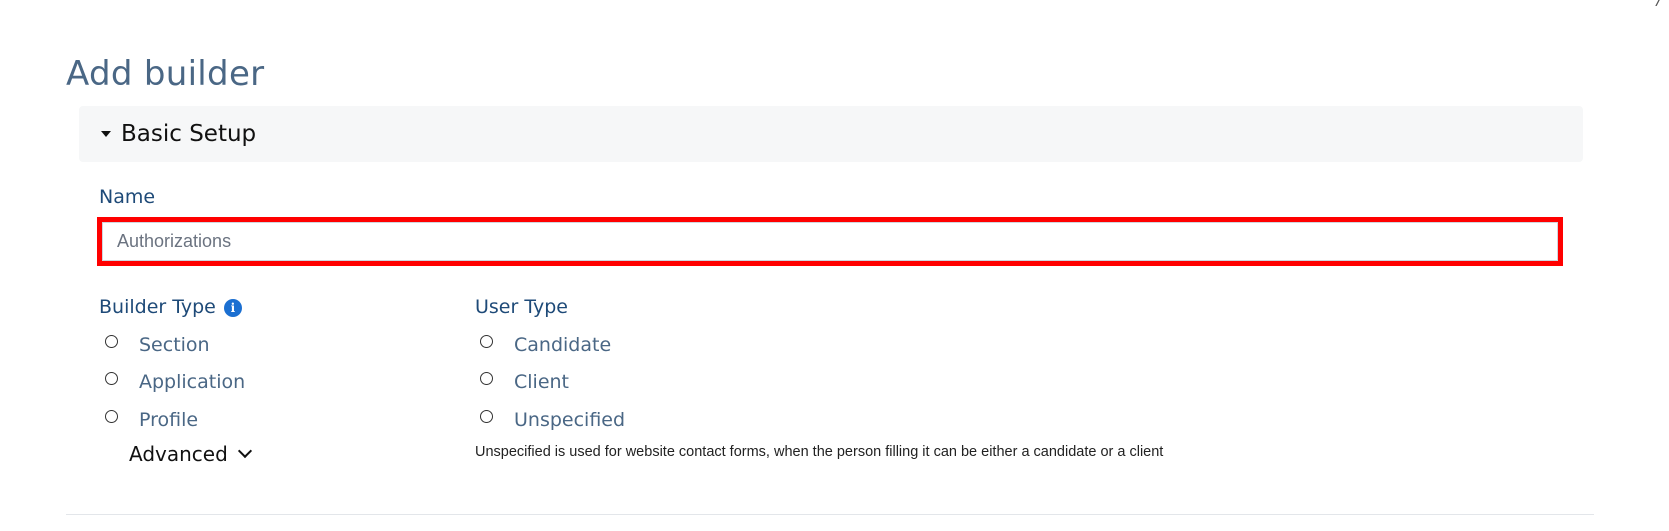  Describe the element at coordinates (106, 134) in the screenshot. I see `caret-down-icon` at that location.